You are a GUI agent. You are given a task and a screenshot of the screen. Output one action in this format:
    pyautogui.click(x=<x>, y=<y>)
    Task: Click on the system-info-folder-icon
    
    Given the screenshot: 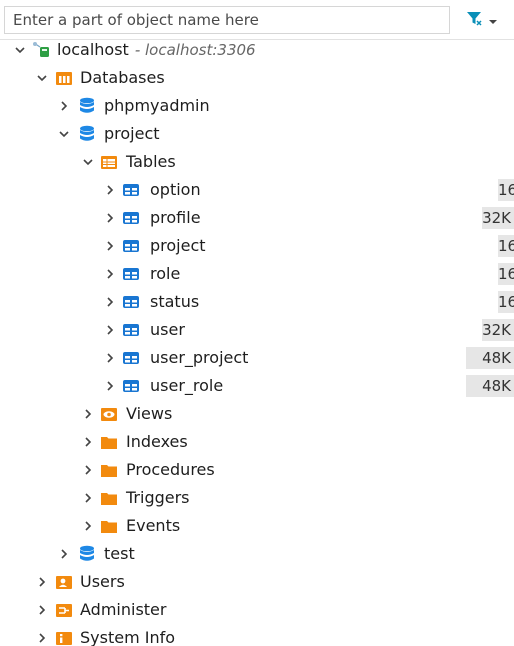 What is the action you would take?
    pyautogui.click(x=64, y=637)
    